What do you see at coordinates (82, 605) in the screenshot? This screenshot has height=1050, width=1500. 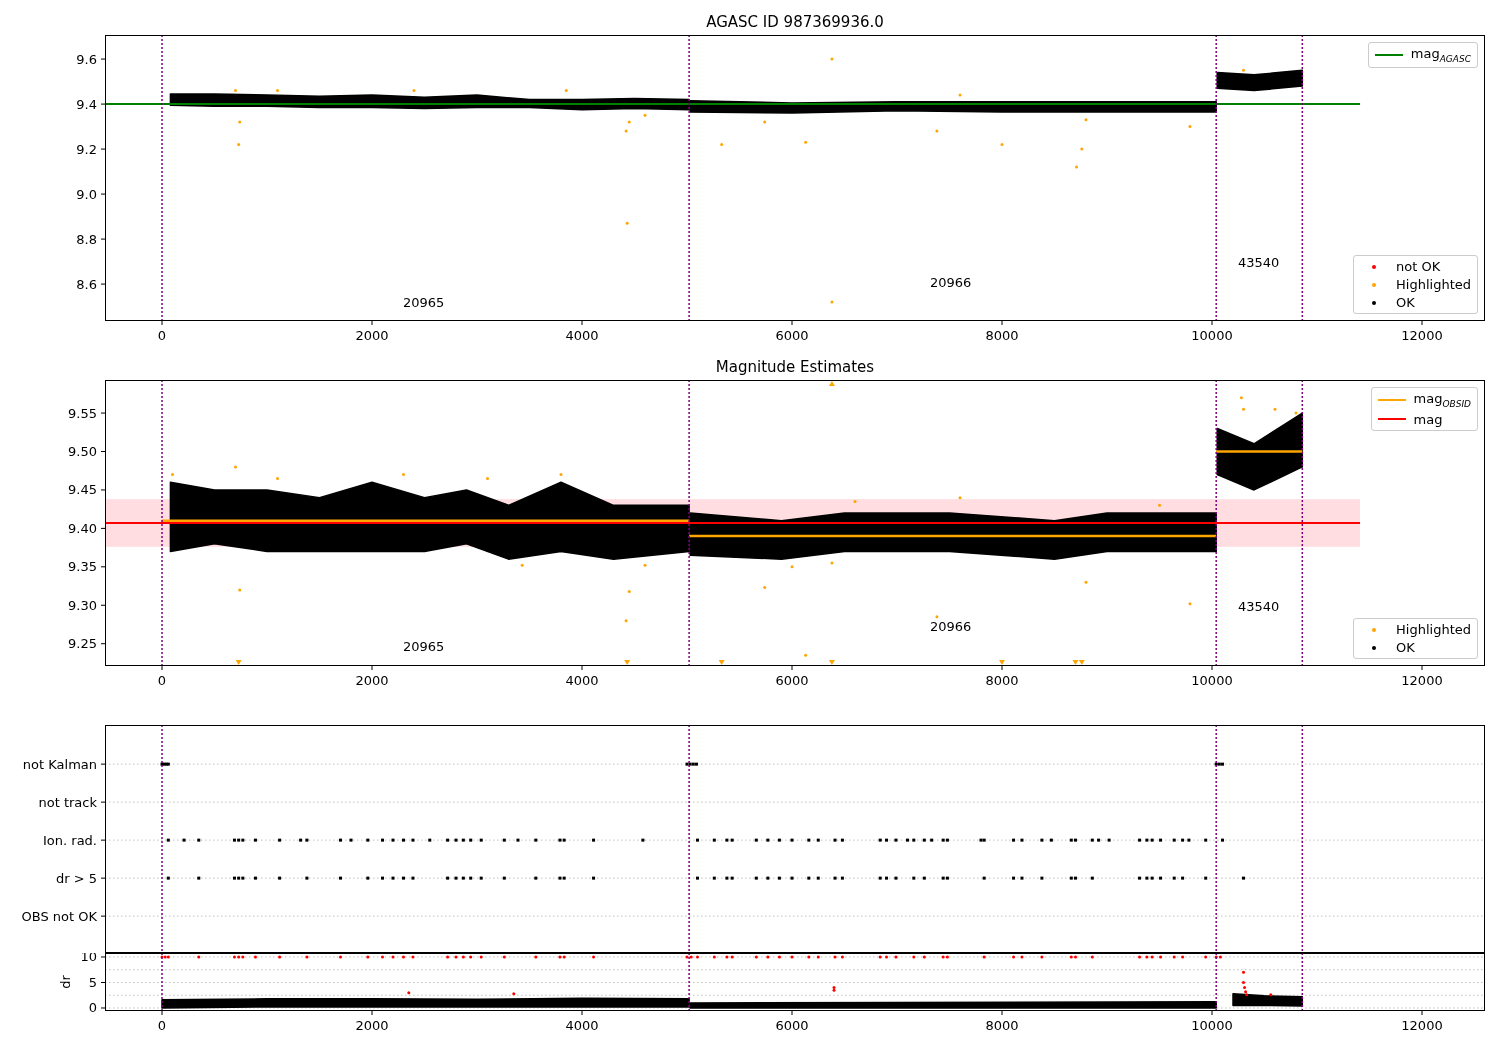 I see `tick-label: 9.30` at bounding box center [82, 605].